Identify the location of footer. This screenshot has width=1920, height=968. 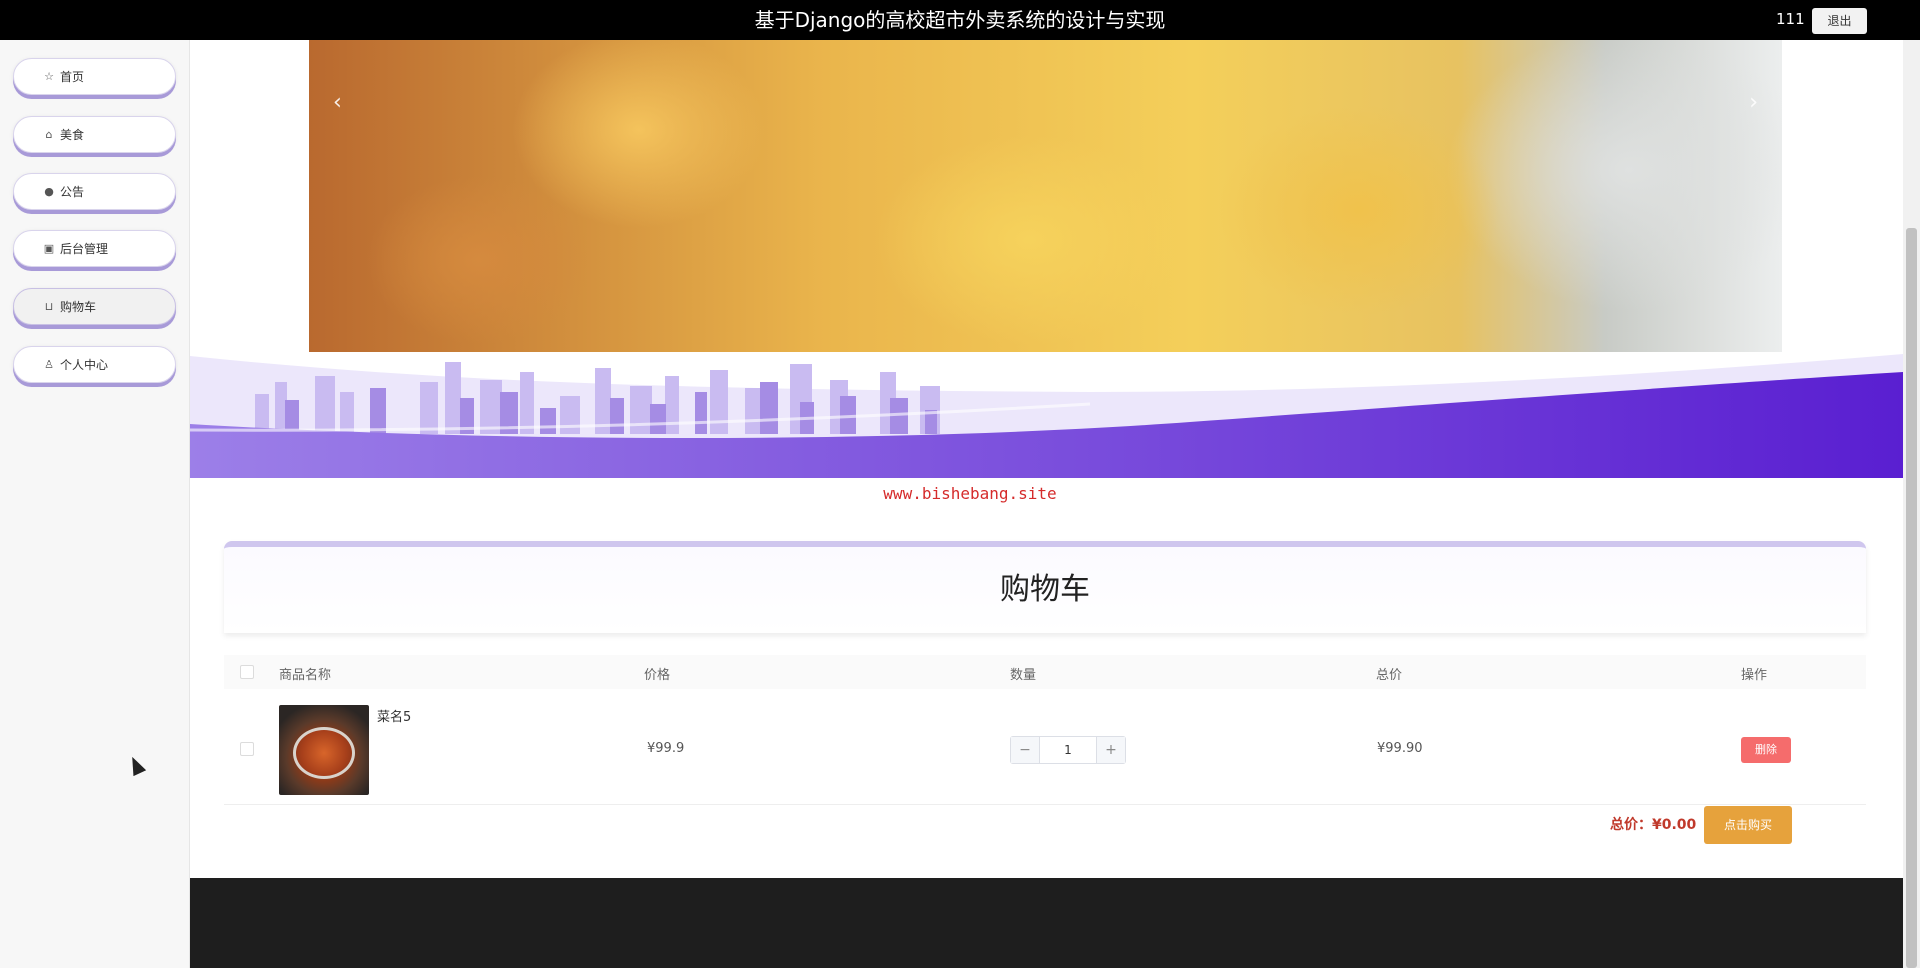
(1046, 923).